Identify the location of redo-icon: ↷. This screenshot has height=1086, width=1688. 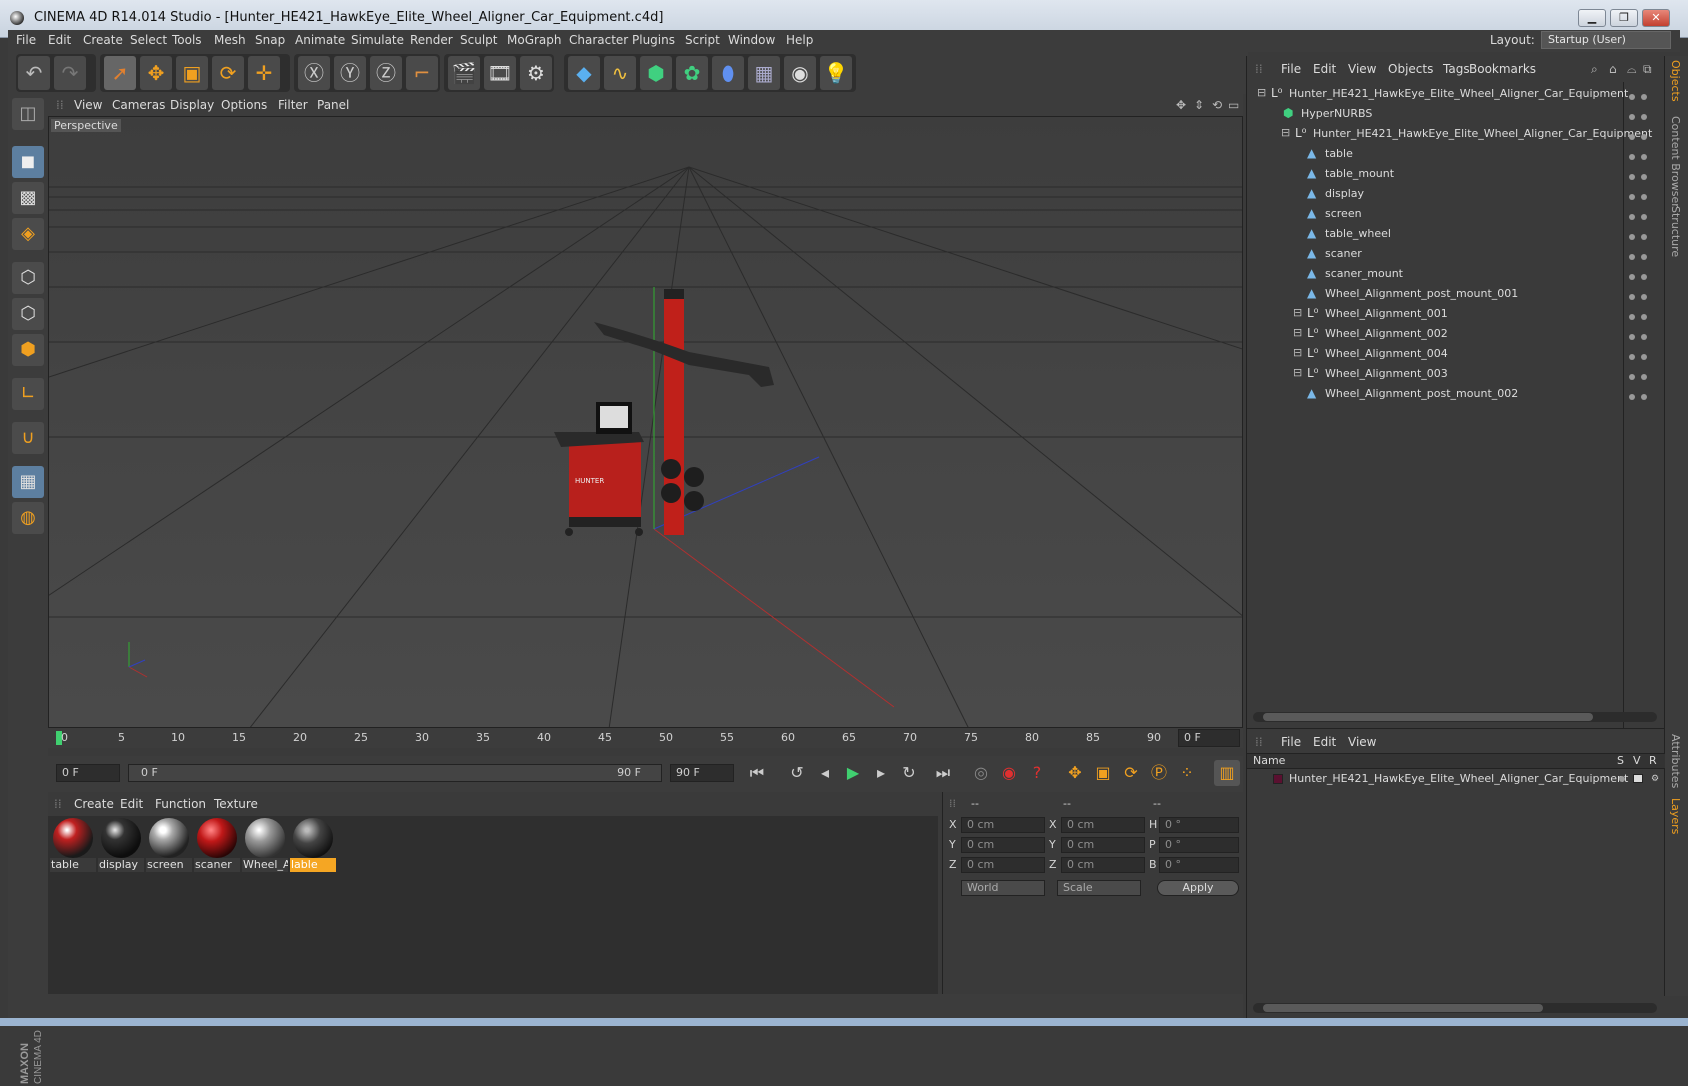
(70, 73).